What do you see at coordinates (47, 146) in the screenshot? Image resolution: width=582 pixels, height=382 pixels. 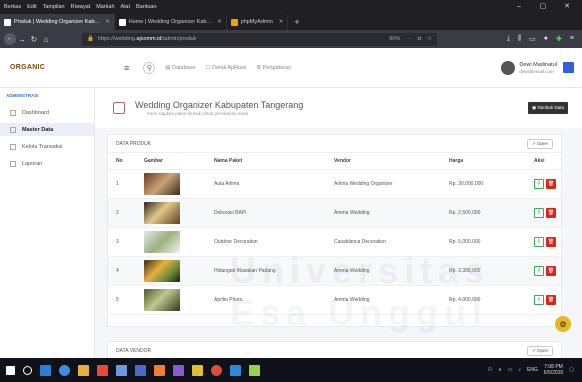 I see `sidebar-item-kelola-transaksi: Kelola Transaksi` at bounding box center [47, 146].